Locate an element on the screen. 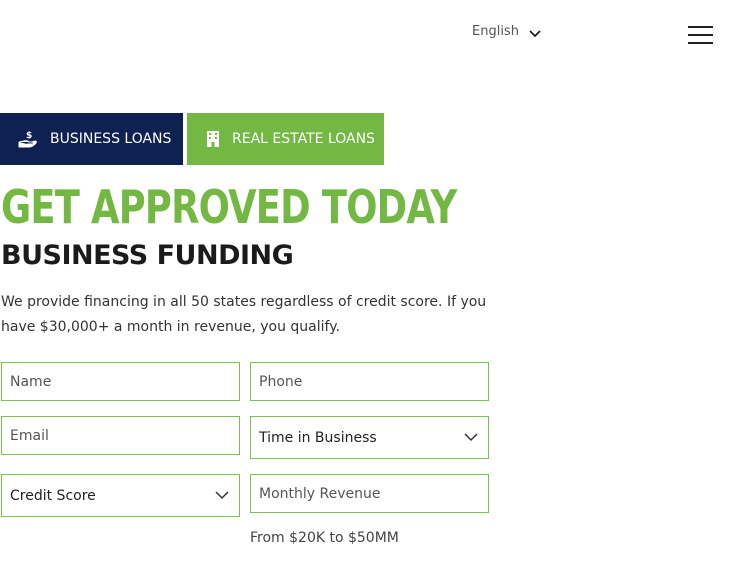 This screenshot has width=750, height=563. name-field is located at coordinates (124, 381).